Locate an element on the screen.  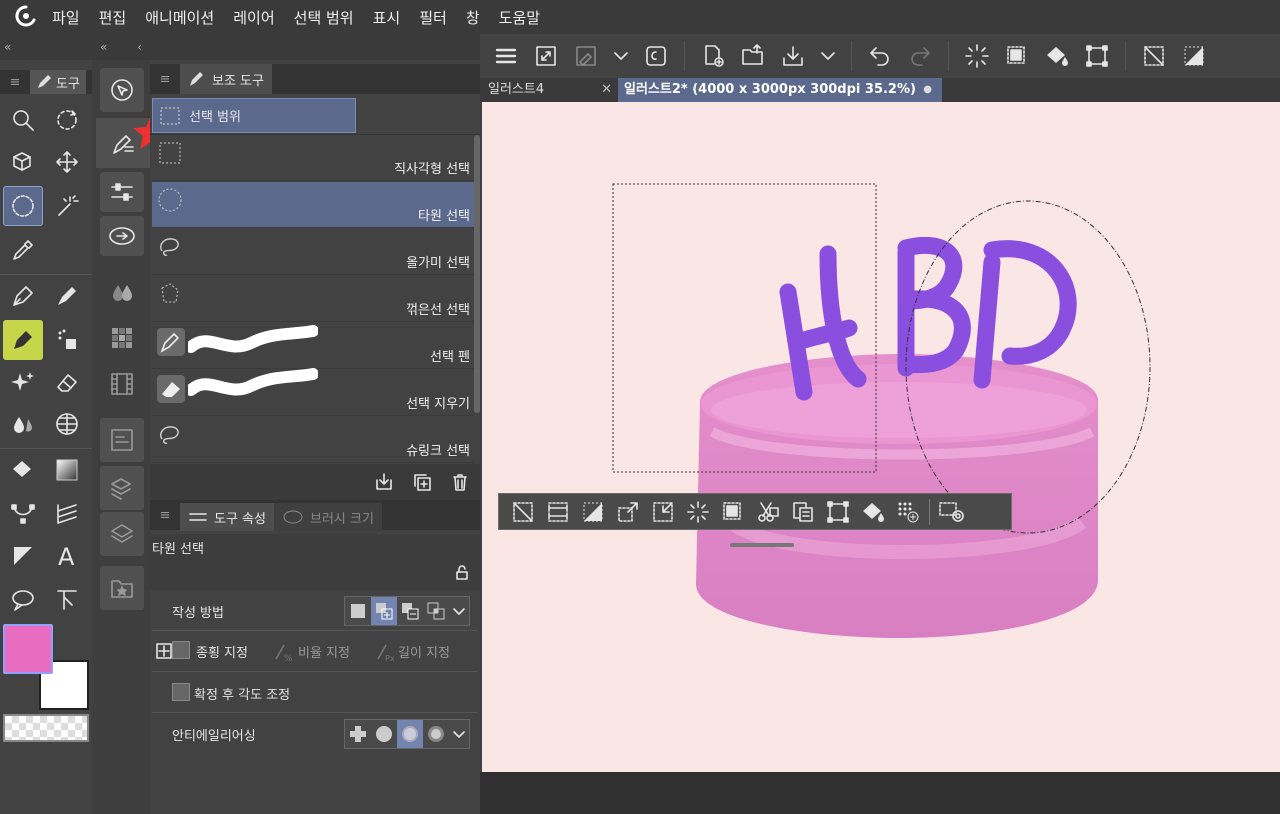
airbrush-tool is located at coordinates (67, 340).